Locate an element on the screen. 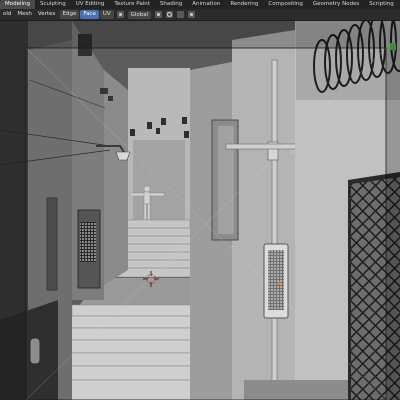 The height and width of the screenshot is (400, 400). tab-scripting: Scripting is located at coordinates (381, 4).